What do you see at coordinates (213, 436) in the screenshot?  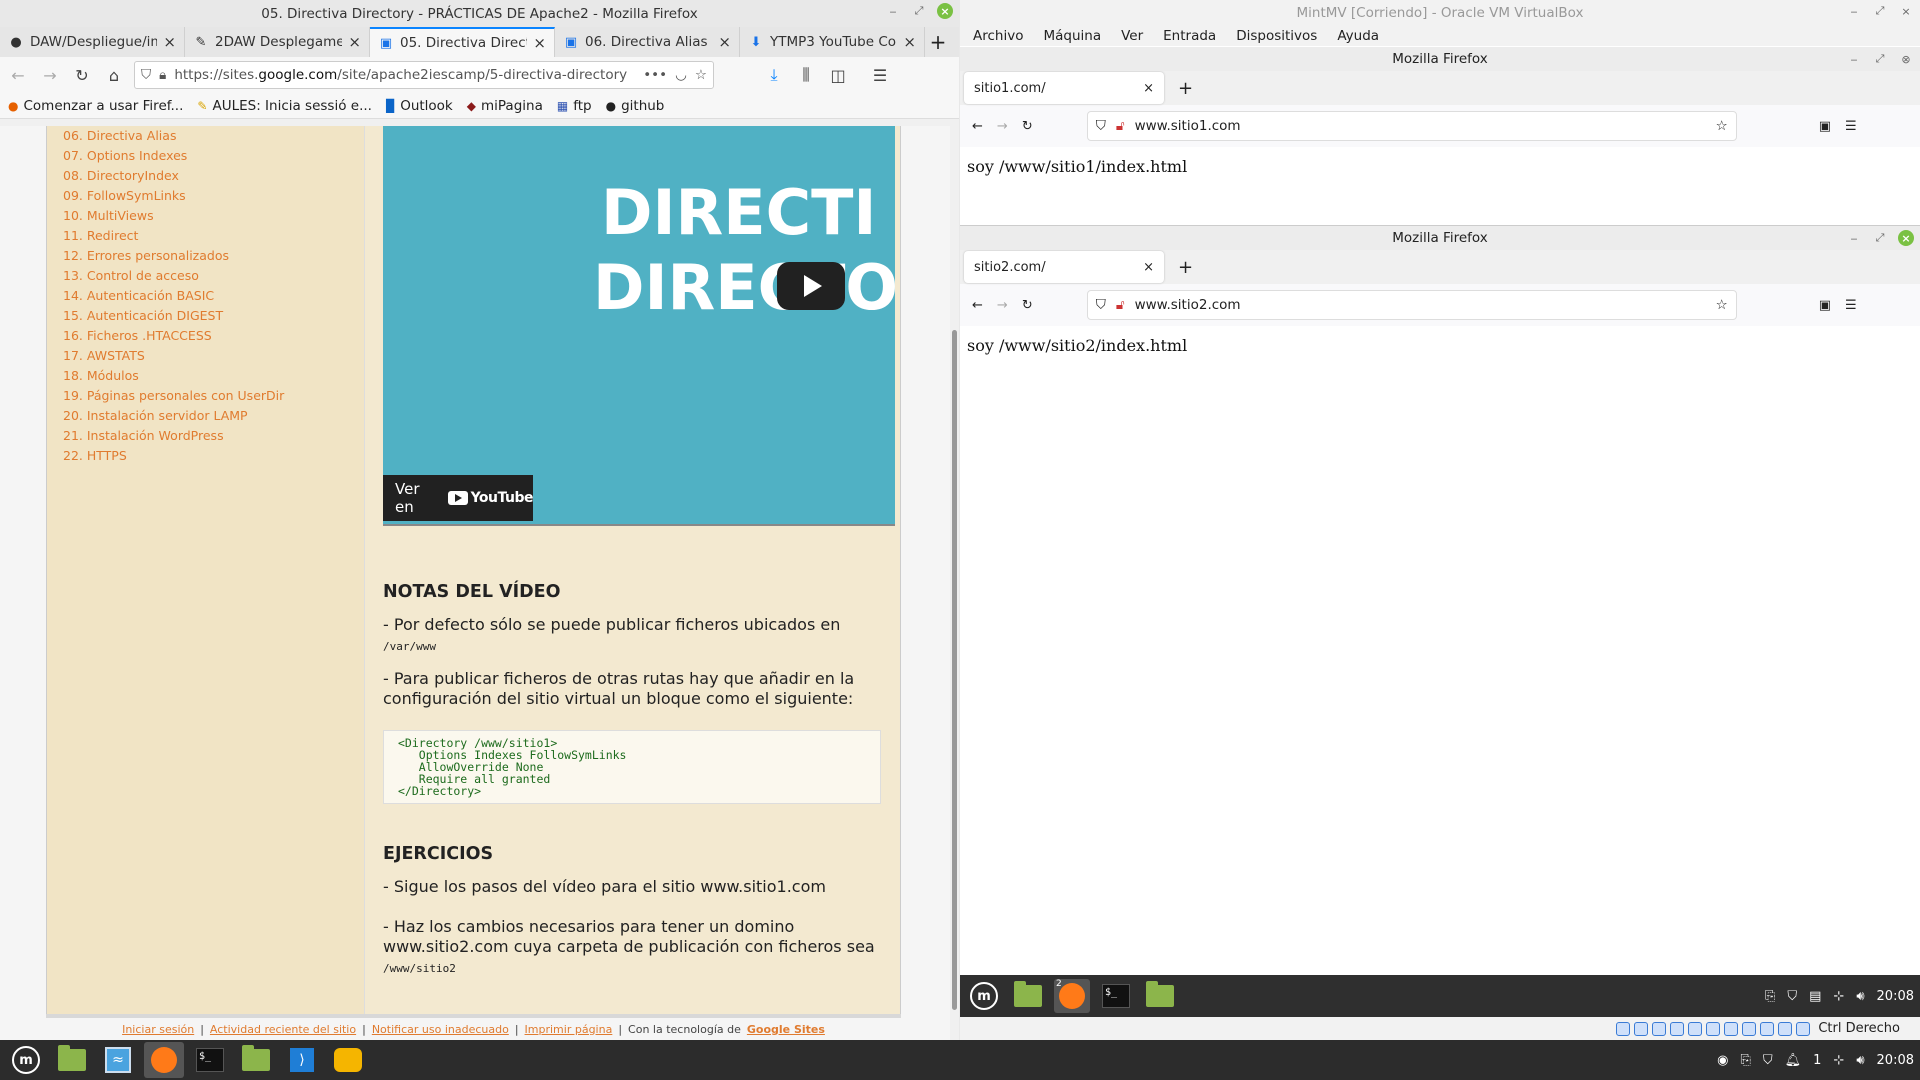 I see `sidebar-link: 21. Instalación WordPress` at bounding box center [213, 436].